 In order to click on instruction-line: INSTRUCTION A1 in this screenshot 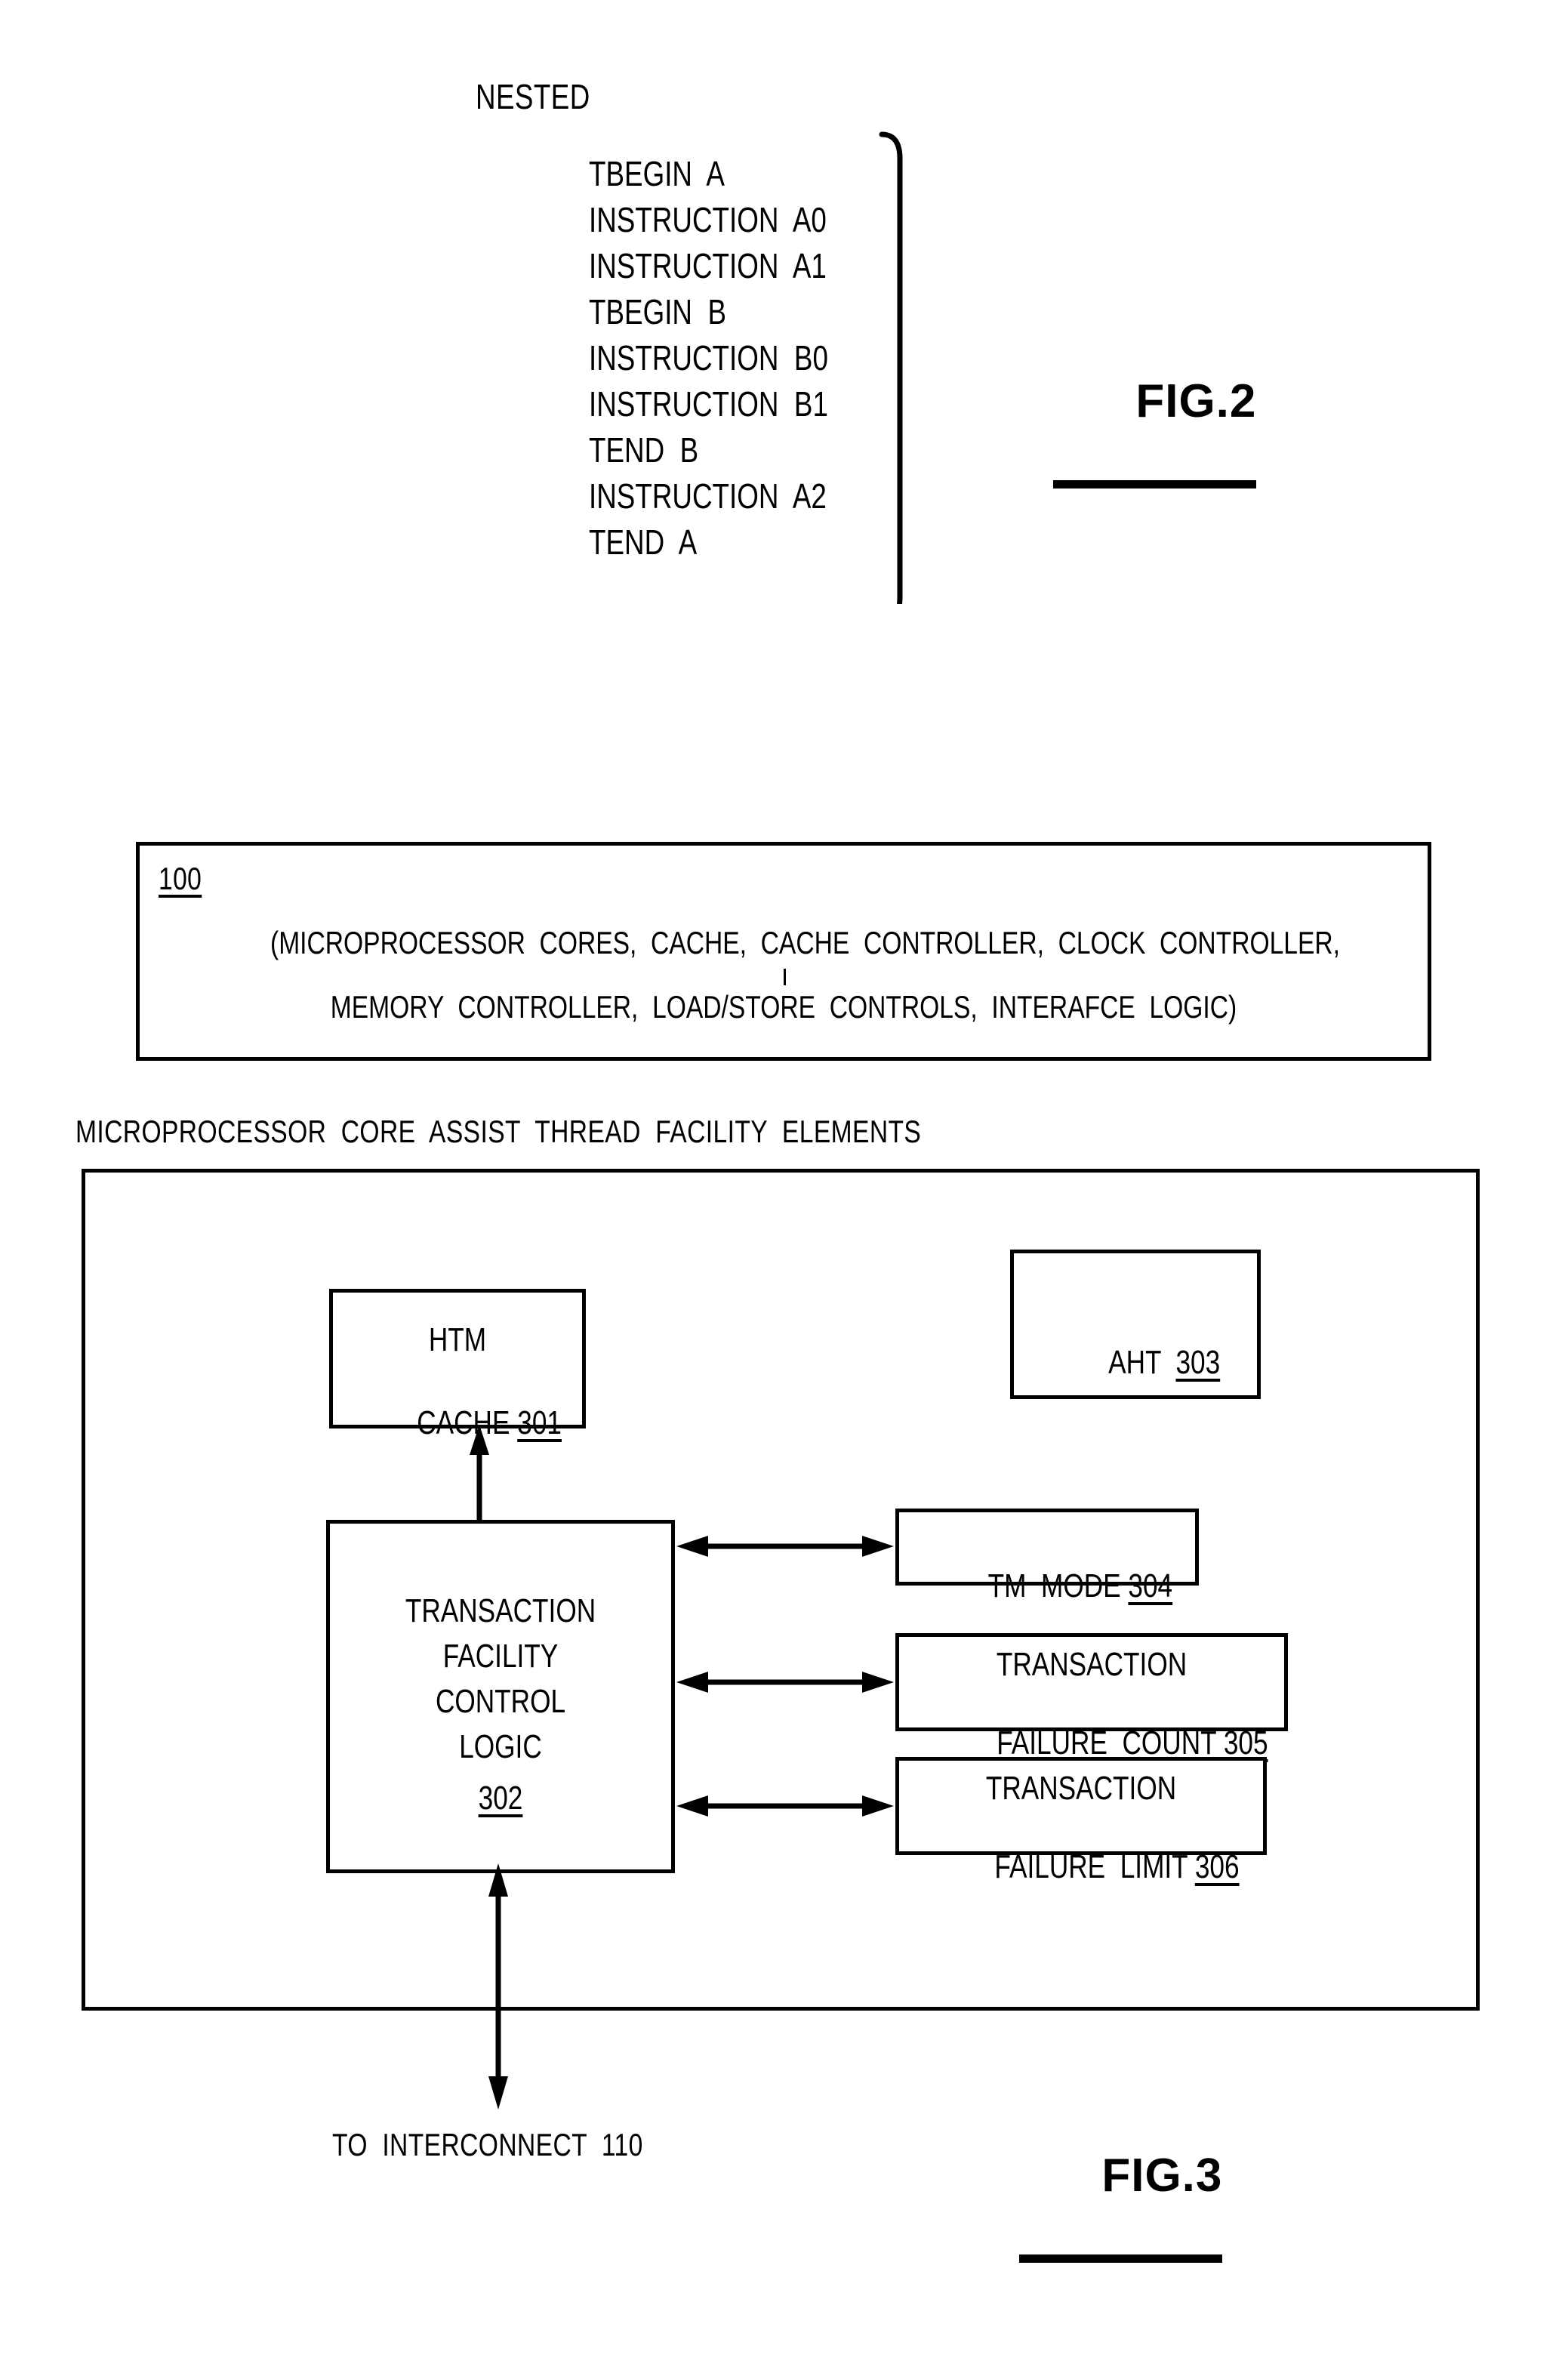, I will do `click(708, 266)`.